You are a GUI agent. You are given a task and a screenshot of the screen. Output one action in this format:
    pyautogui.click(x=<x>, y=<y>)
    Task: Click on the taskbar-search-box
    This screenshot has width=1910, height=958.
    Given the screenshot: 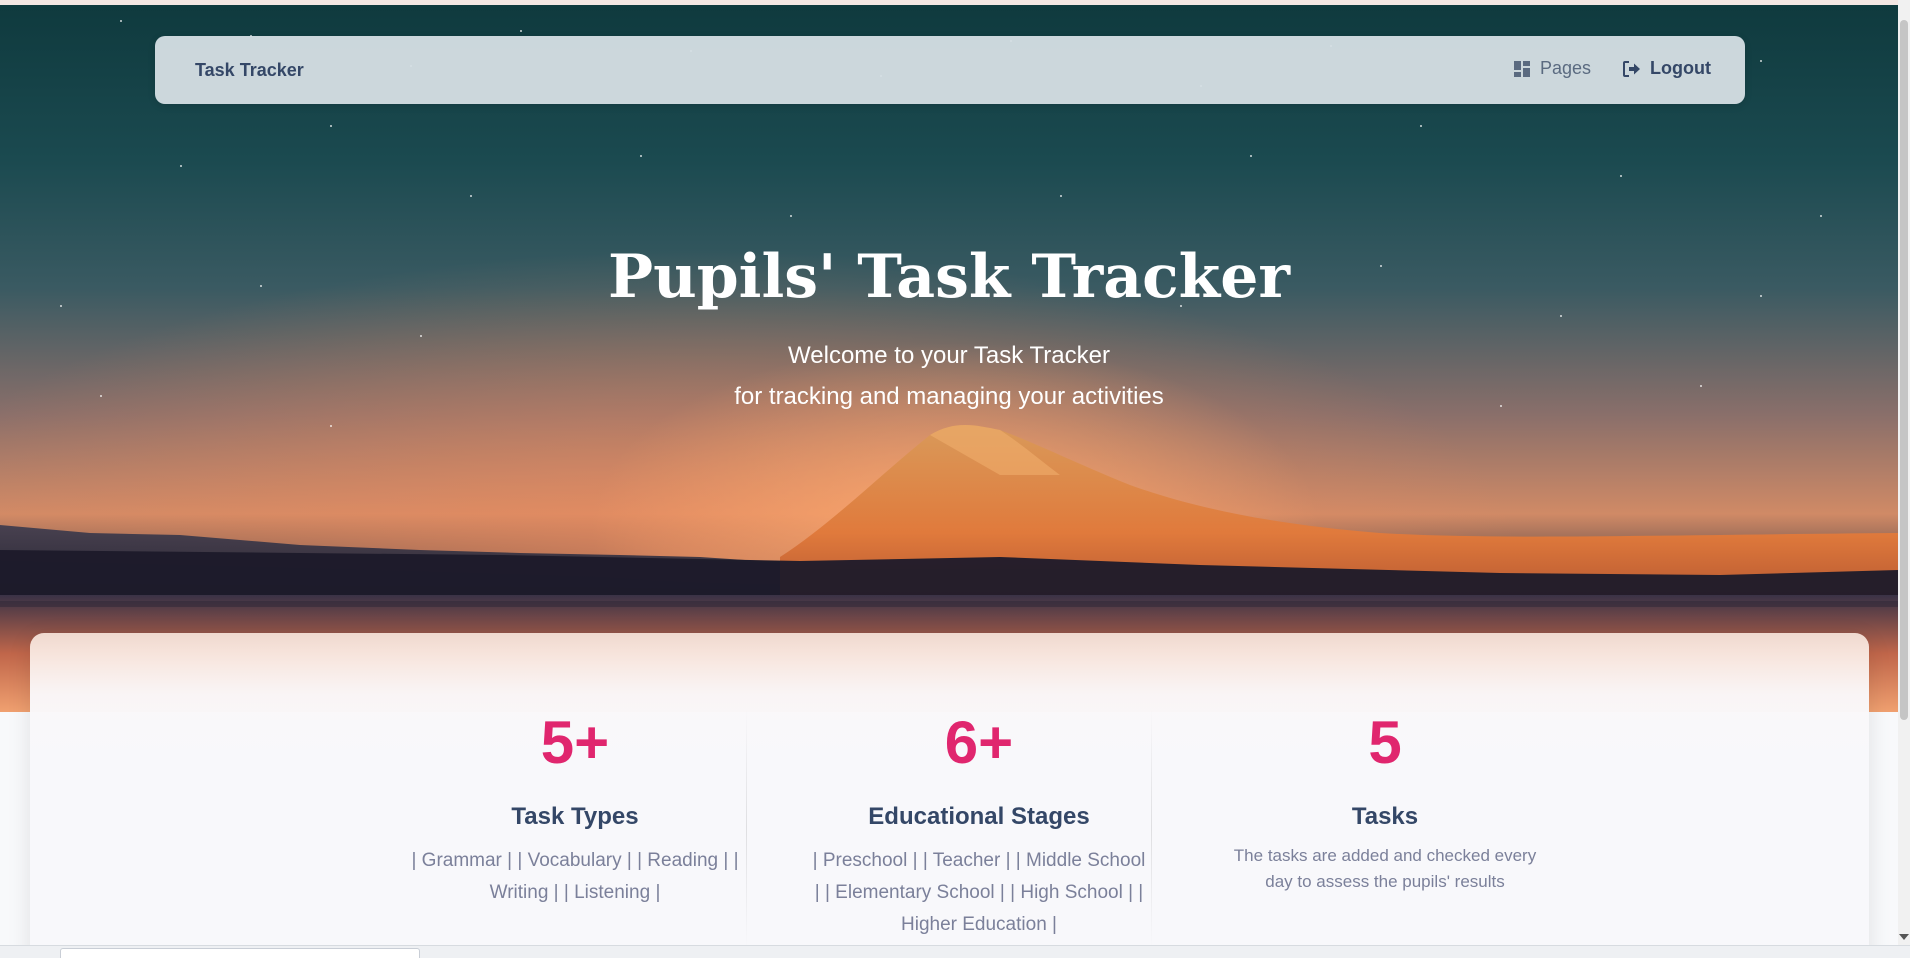 What is the action you would take?
    pyautogui.click(x=240, y=953)
    